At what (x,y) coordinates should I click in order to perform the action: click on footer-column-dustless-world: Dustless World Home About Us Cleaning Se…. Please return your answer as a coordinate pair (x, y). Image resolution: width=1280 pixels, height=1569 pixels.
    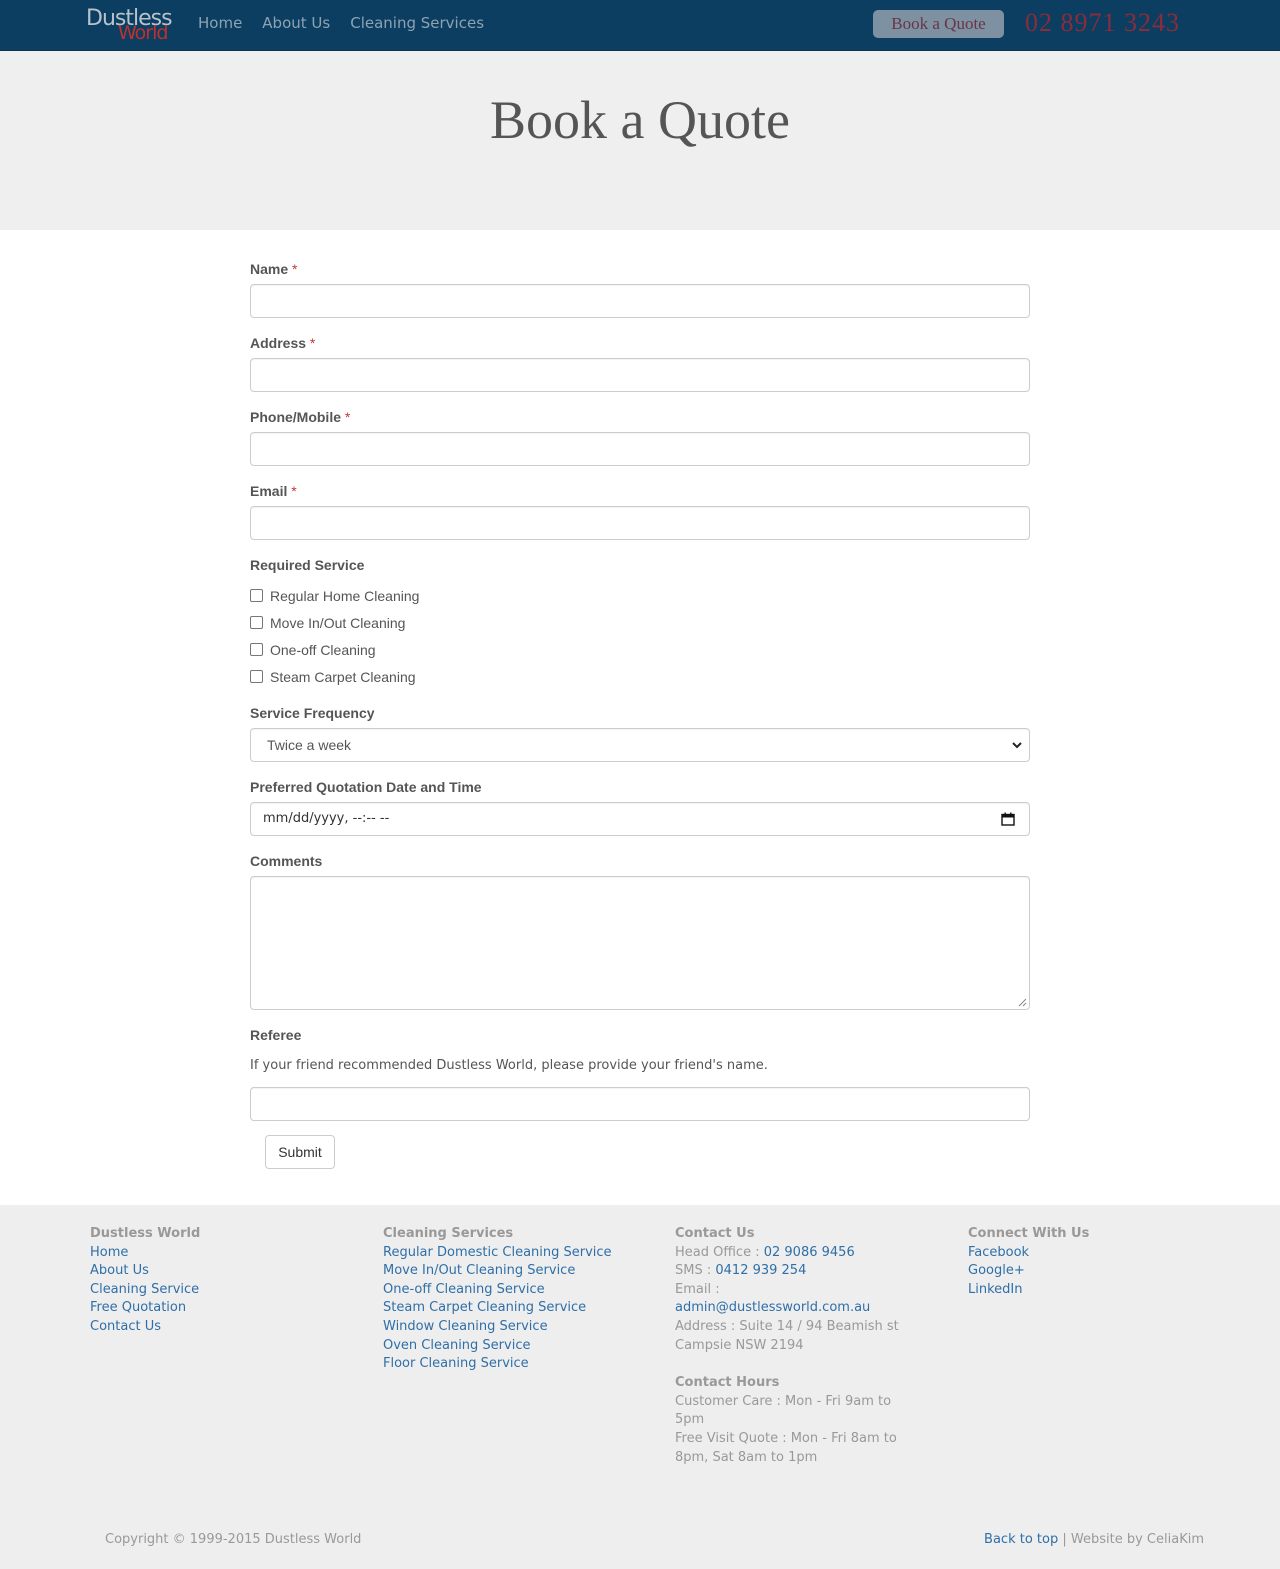
    Looking at the image, I should click on (145, 1281).